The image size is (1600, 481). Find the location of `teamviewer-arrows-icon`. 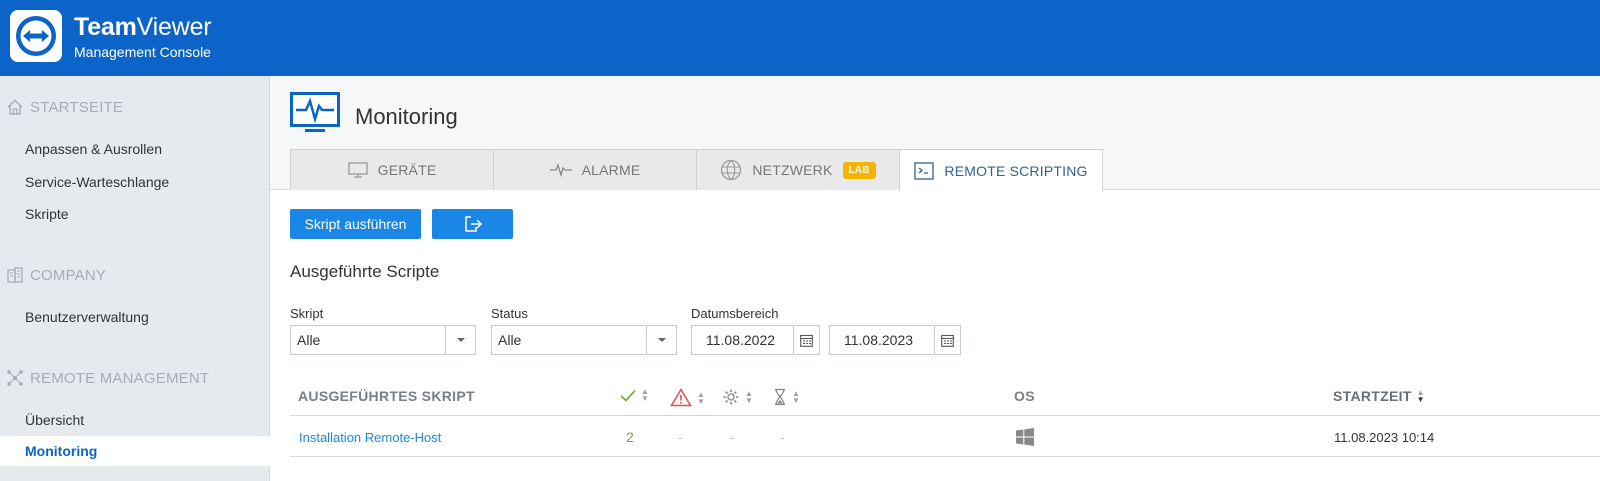

teamviewer-arrows-icon is located at coordinates (36, 36).